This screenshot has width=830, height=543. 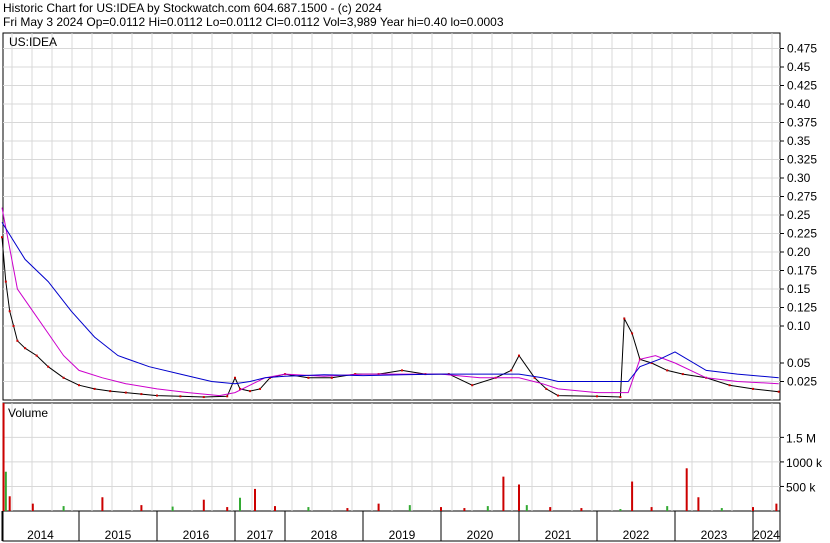 What do you see at coordinates (801, 487) in the screenshot?
I see `volume-tick-label: 500 k` at bounding box center [801, 487].